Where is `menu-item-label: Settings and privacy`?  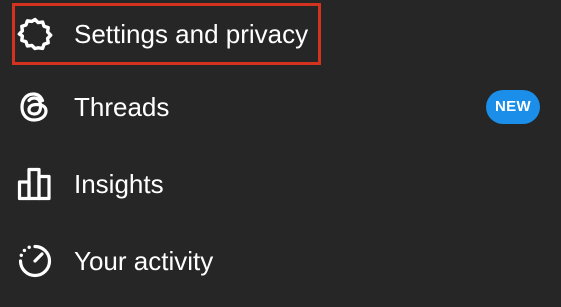 menu-item-label: Settings and privacy is located at coordinates (191, 34).